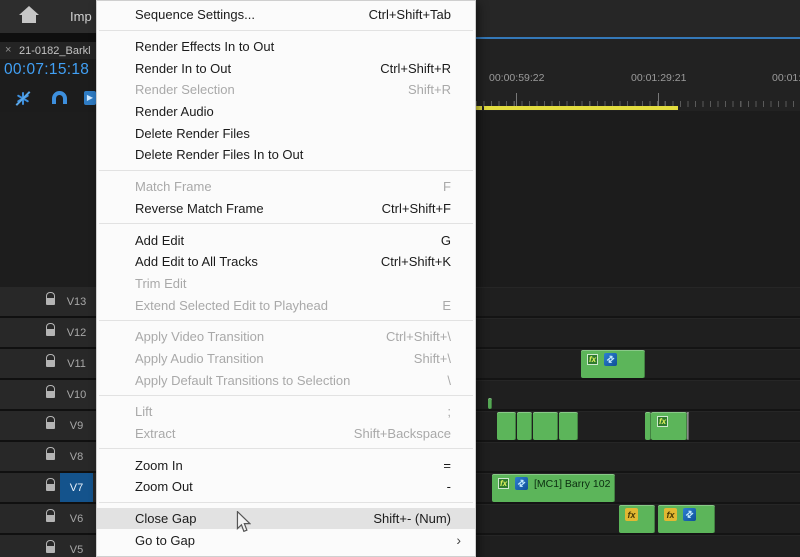 Image resolution: width=800 pixels, height=557 pixels. I want to click on menu-item-render-audio: Render Audio, so click(286, 112).